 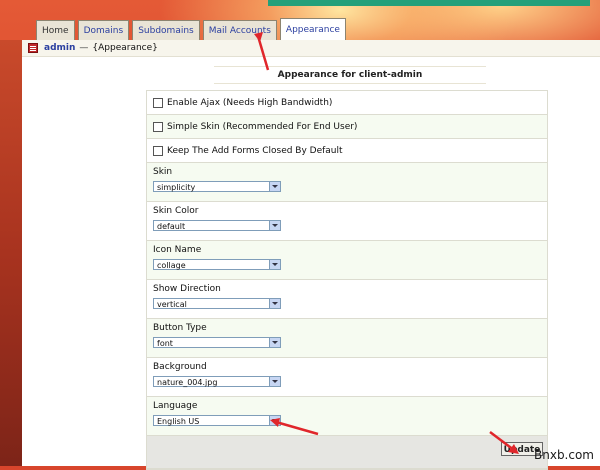 What do you see at coordinates (176, 211) in the screenshot?
I see `skin-color-label: Skin Color` at bounding box center [176, 211].